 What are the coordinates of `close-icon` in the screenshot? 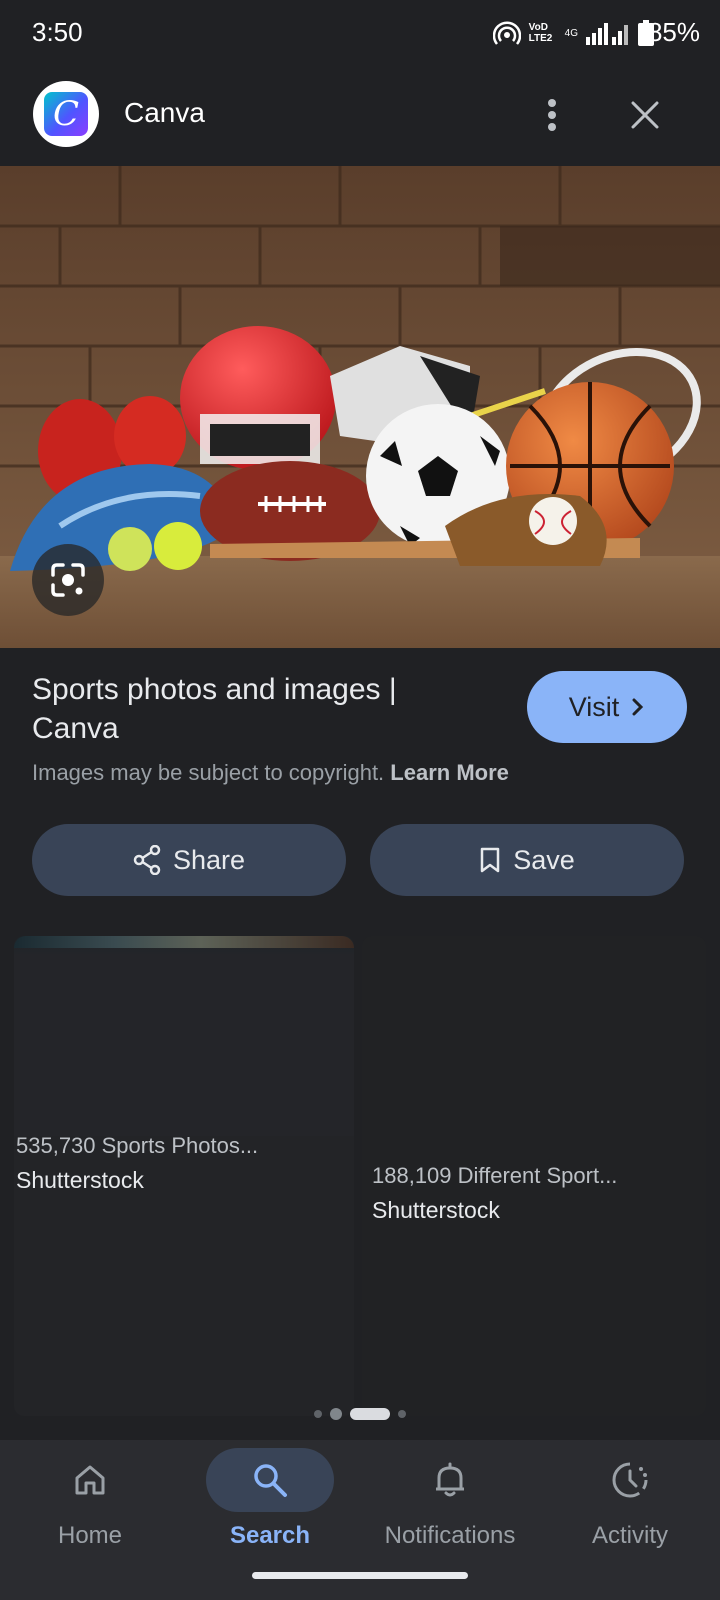 It's located at (645, 115).